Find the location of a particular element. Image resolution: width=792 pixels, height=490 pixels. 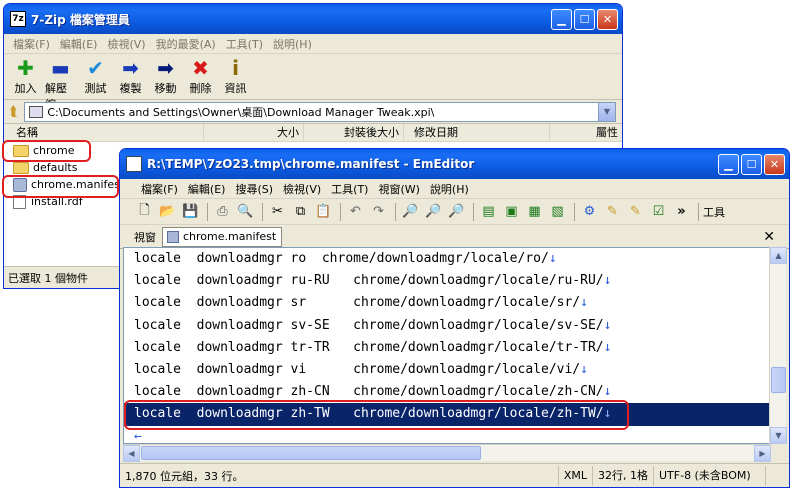

encoding-status: UTF-8 (未含BOM) is located at coordinates (709, 475).